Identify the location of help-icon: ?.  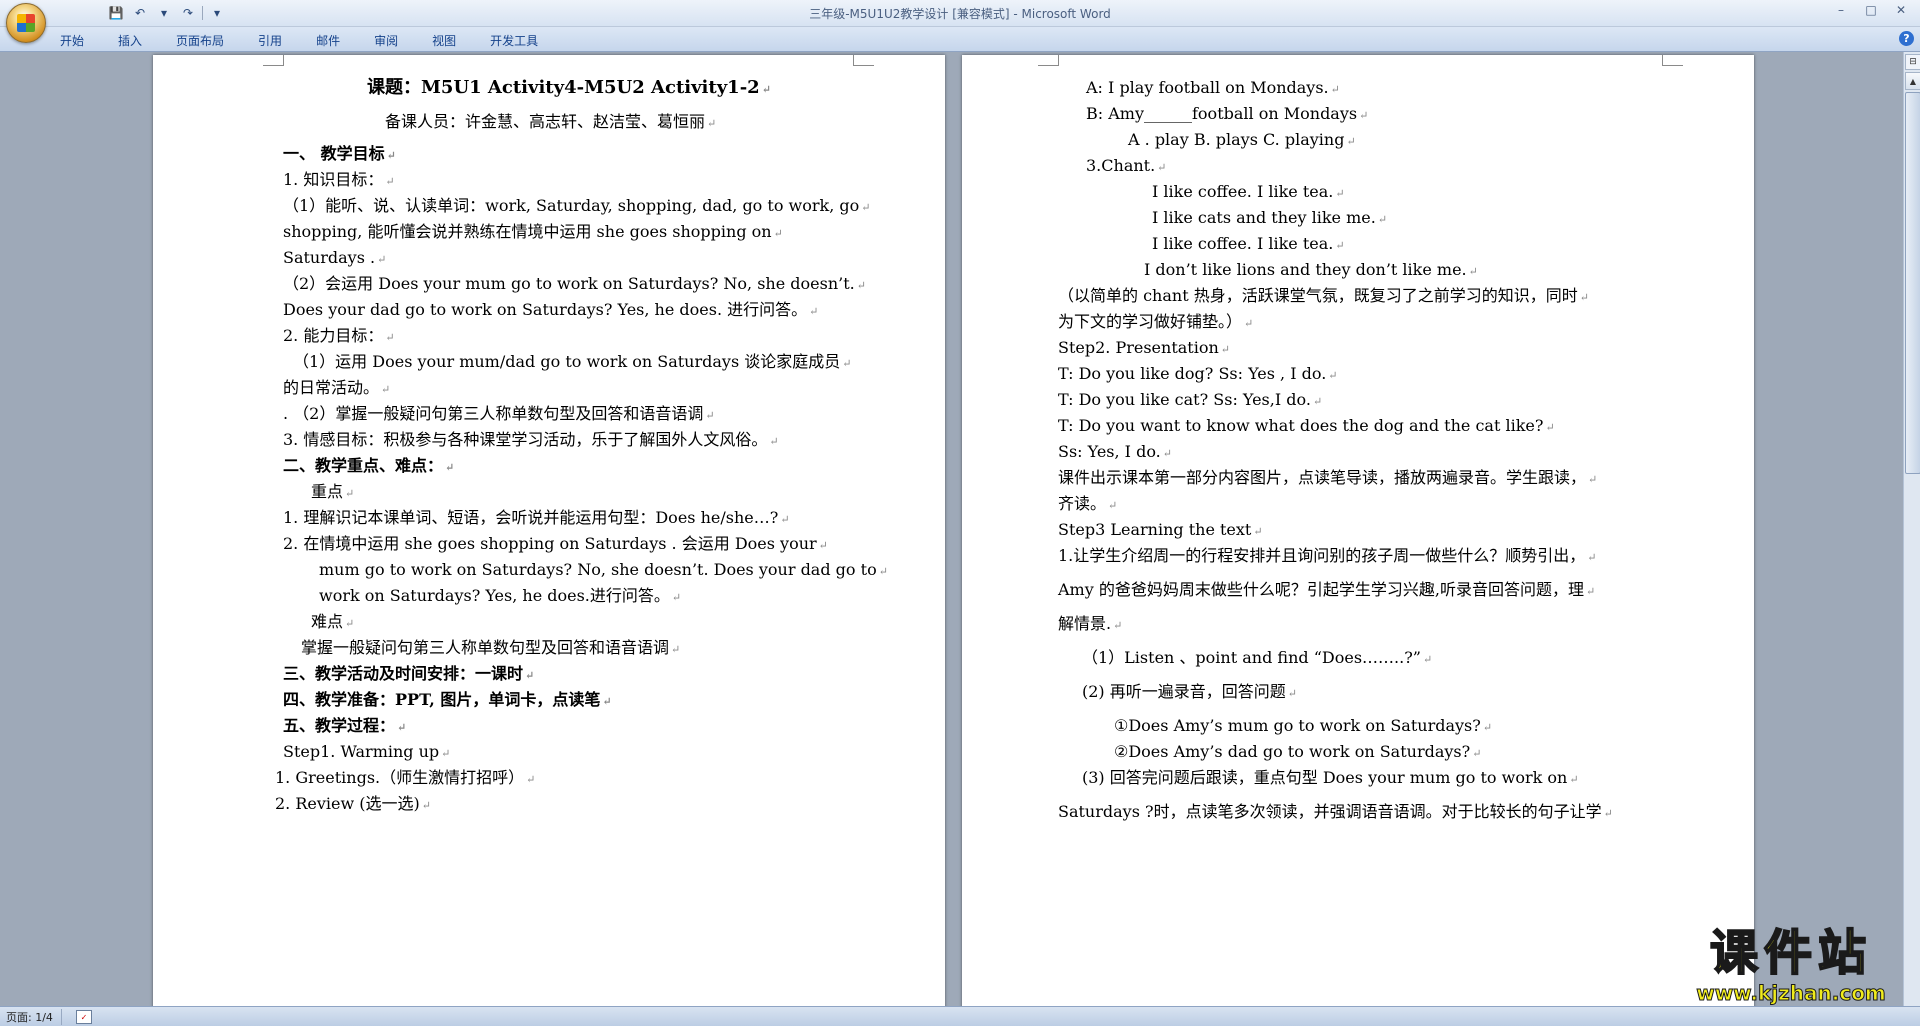
(1906, 38).